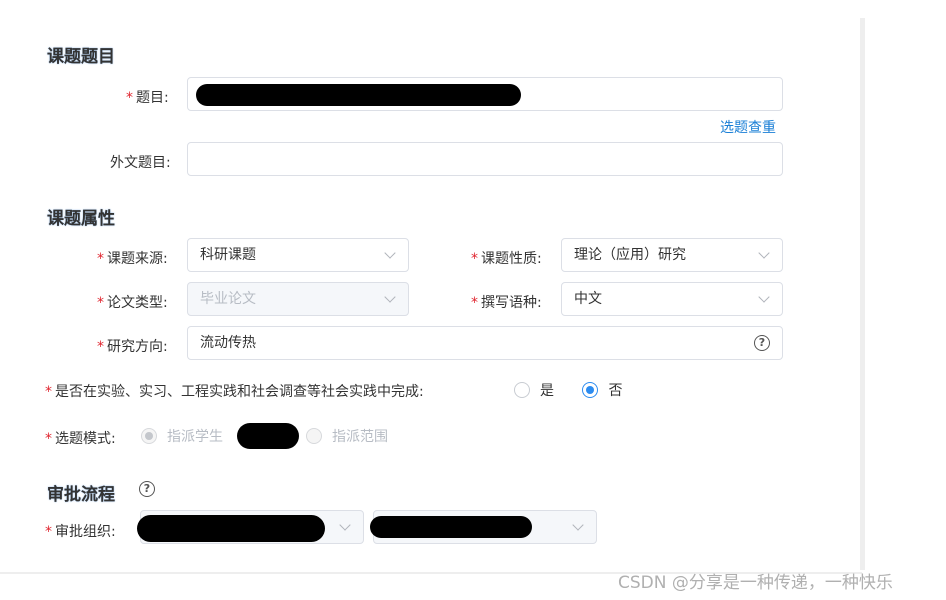 Image resolution: width=946 pixels, height=600 pixels. What do you see at coordinates (268, 436) in the screenshot?
I see `redacted-student` at bounding box center [268, 436].